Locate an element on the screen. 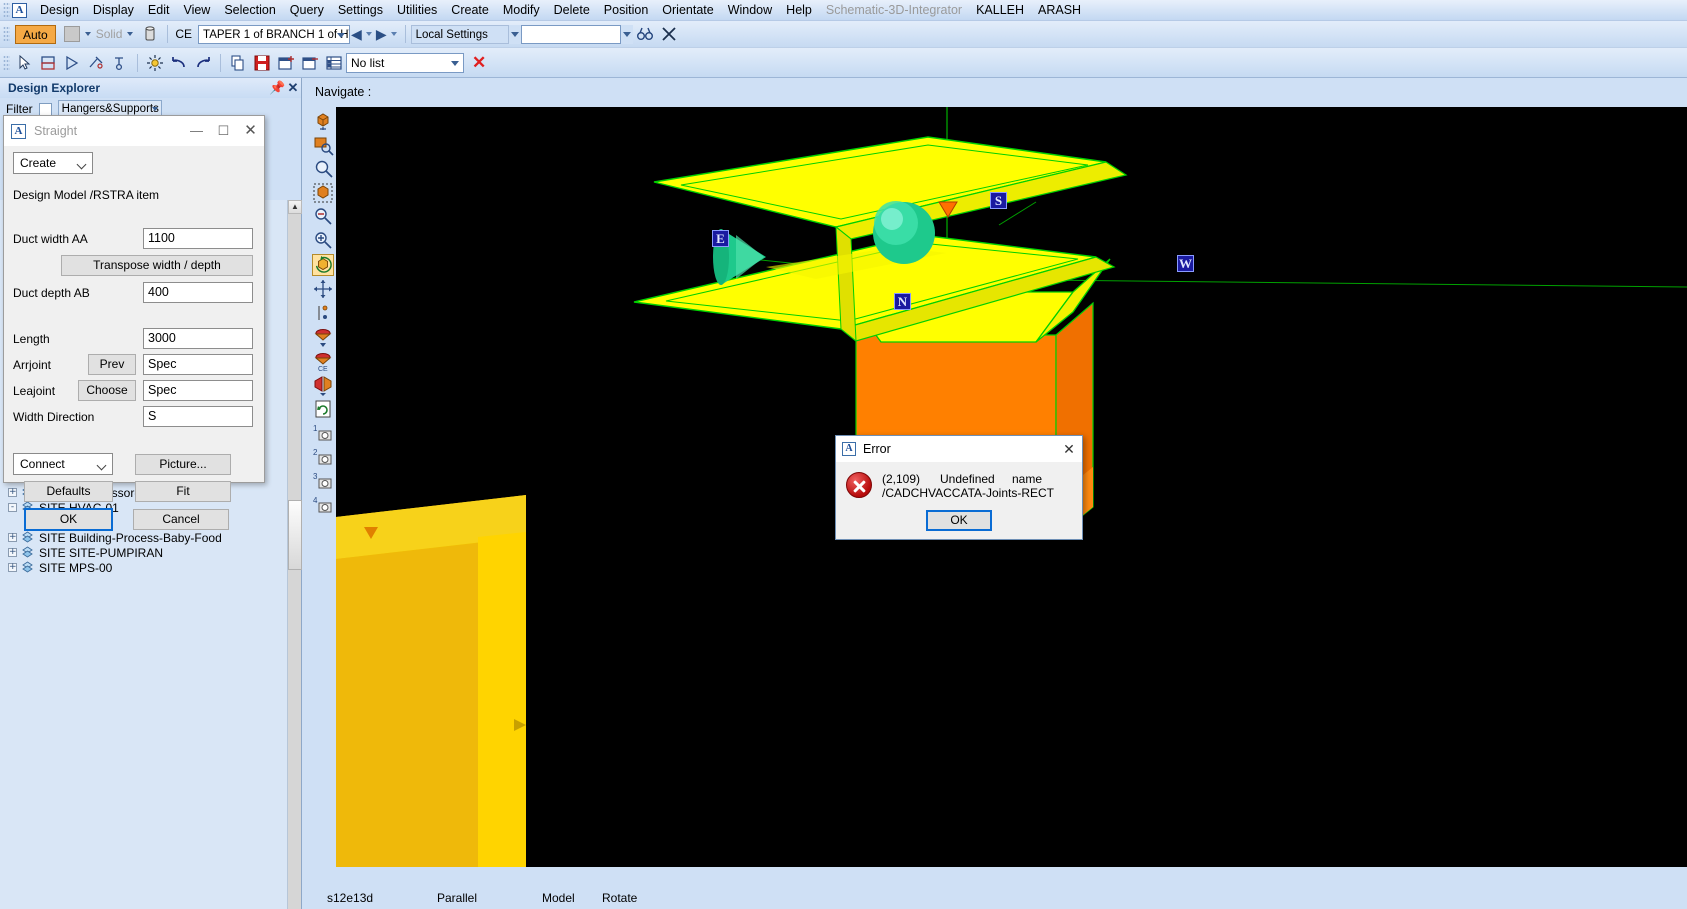 Image resolution: width=1687 pixels, height=909 pixels. tree-row: + SITE SITE-PUMPIRAN is located at coordinates (144, 552).